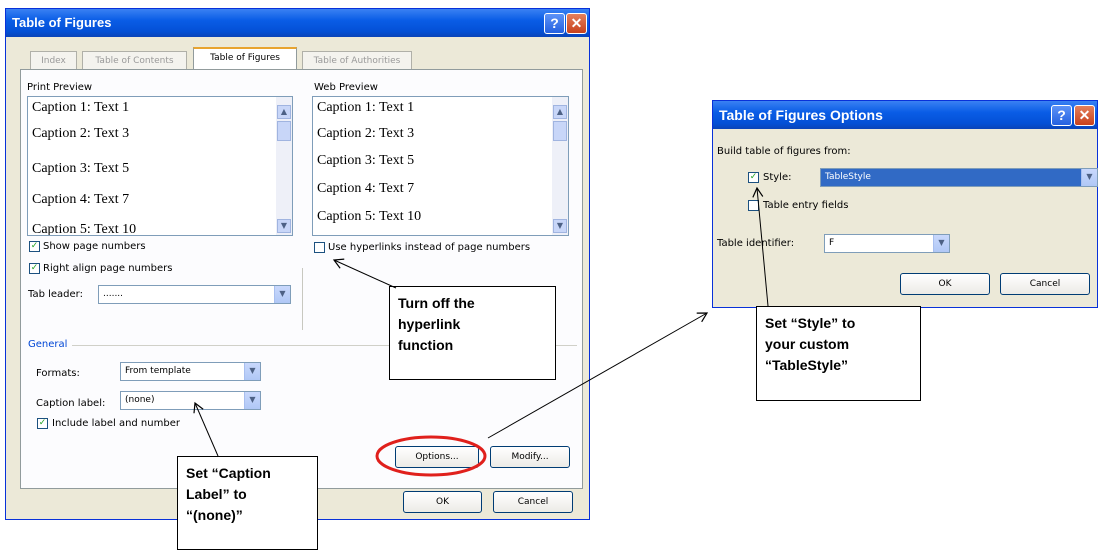  Describe the element at coordinates (431, 456) in the screenshot. I see `options-highlight-ring` at that location.